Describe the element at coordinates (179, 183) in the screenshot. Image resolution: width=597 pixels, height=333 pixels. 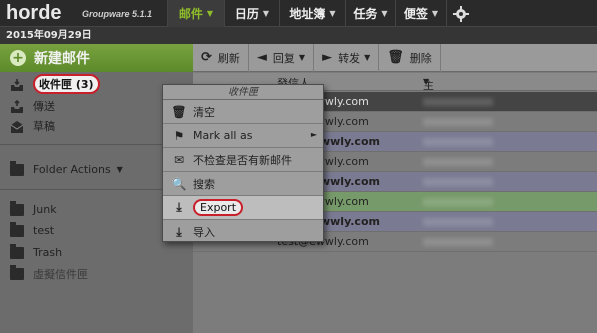
I see `search-icon: 🔍` at that location.